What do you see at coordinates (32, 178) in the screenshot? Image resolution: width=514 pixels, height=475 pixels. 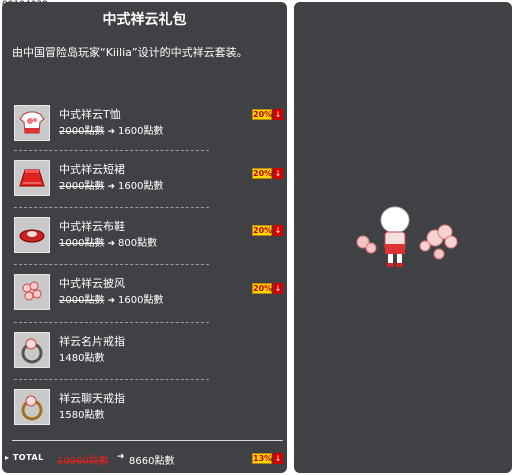 I see `skirt-icon` at bounding box center [32, 178].